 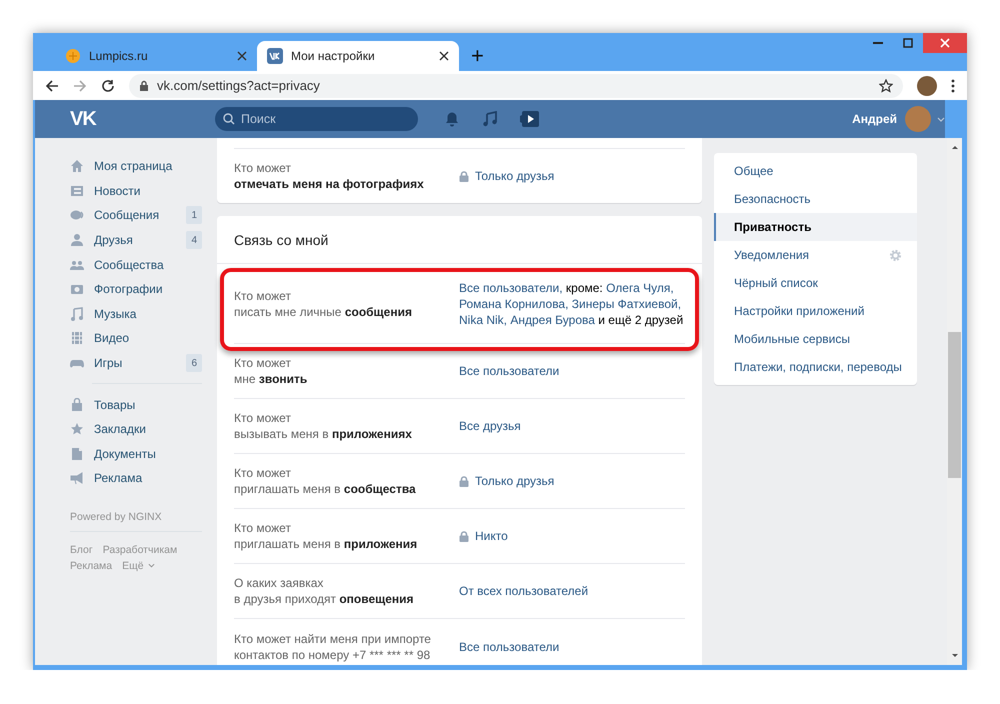 What do you see at coordinates (194, 363) in the screenshot?
I see `counter-badge: 6` at bounding box center [194, 363].